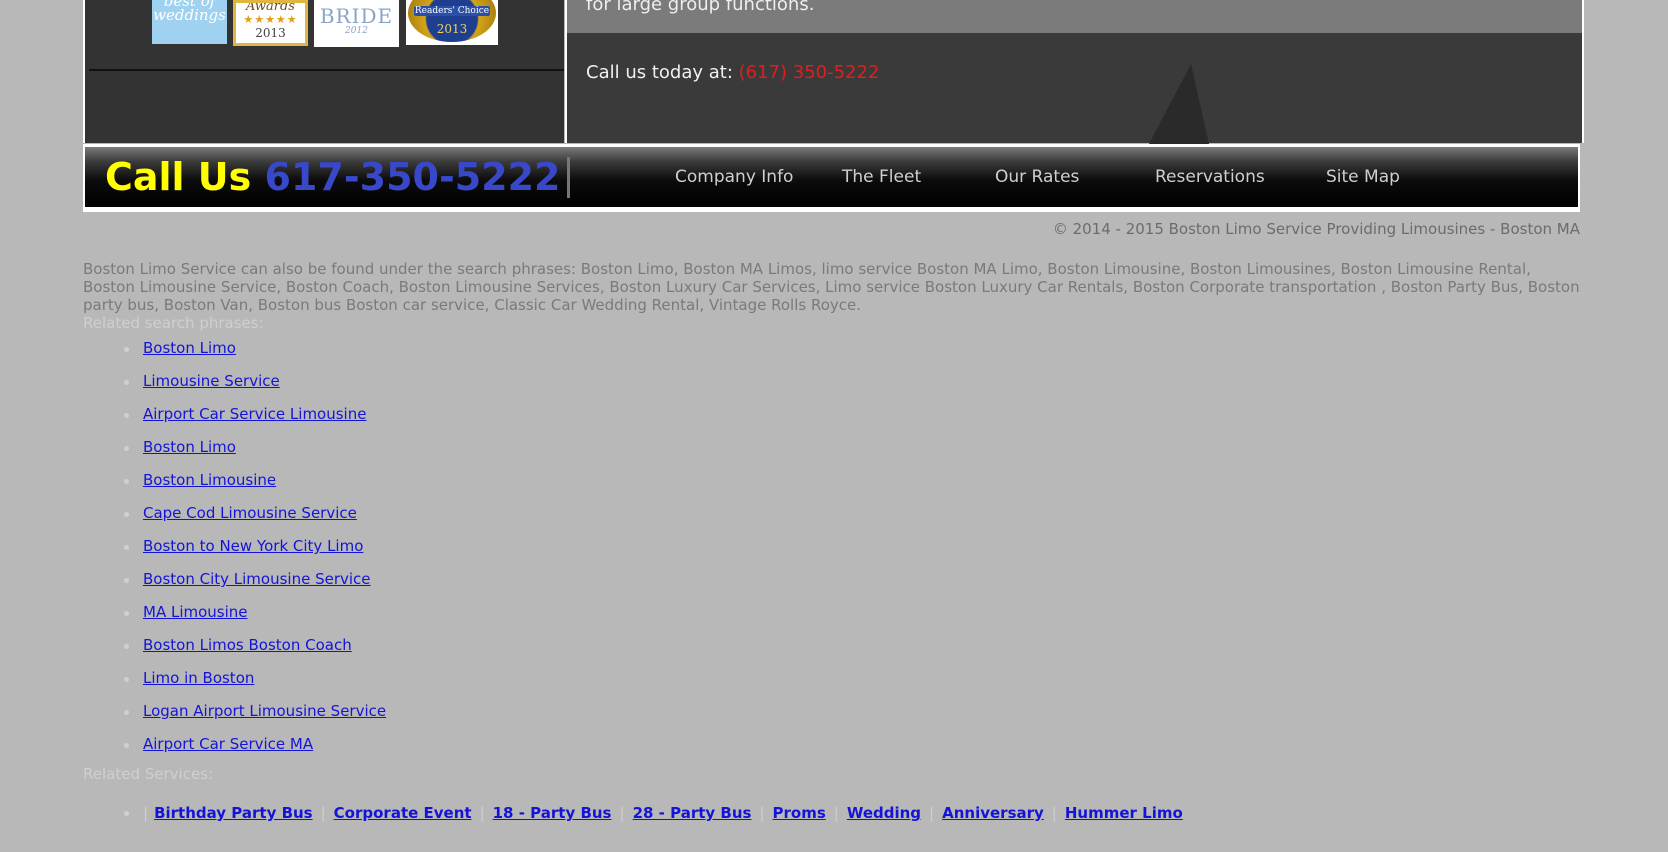 This screenshot has width=1668, height=852. What do you see at coordinates (189, 12) in the screenshot?
I see `badge-text: best of weddings` at bounding box center [189, 12].